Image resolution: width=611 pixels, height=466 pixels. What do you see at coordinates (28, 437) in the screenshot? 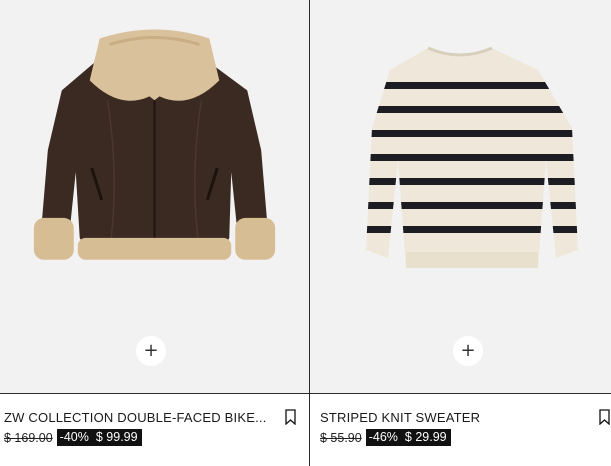
I see `original-price: $ 169.00` at bounding box center [28, 437].